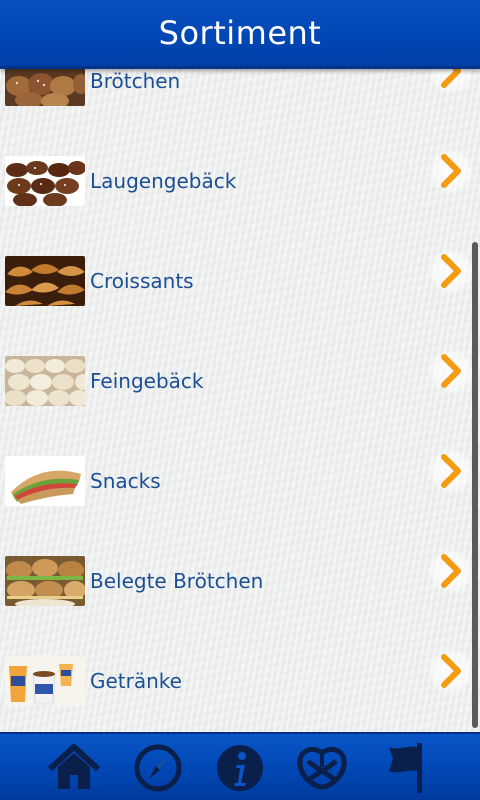  Describe the element at coordinates (240, 681) in the screenshot. I see `list-item-getraenke: Getränke` at that location.